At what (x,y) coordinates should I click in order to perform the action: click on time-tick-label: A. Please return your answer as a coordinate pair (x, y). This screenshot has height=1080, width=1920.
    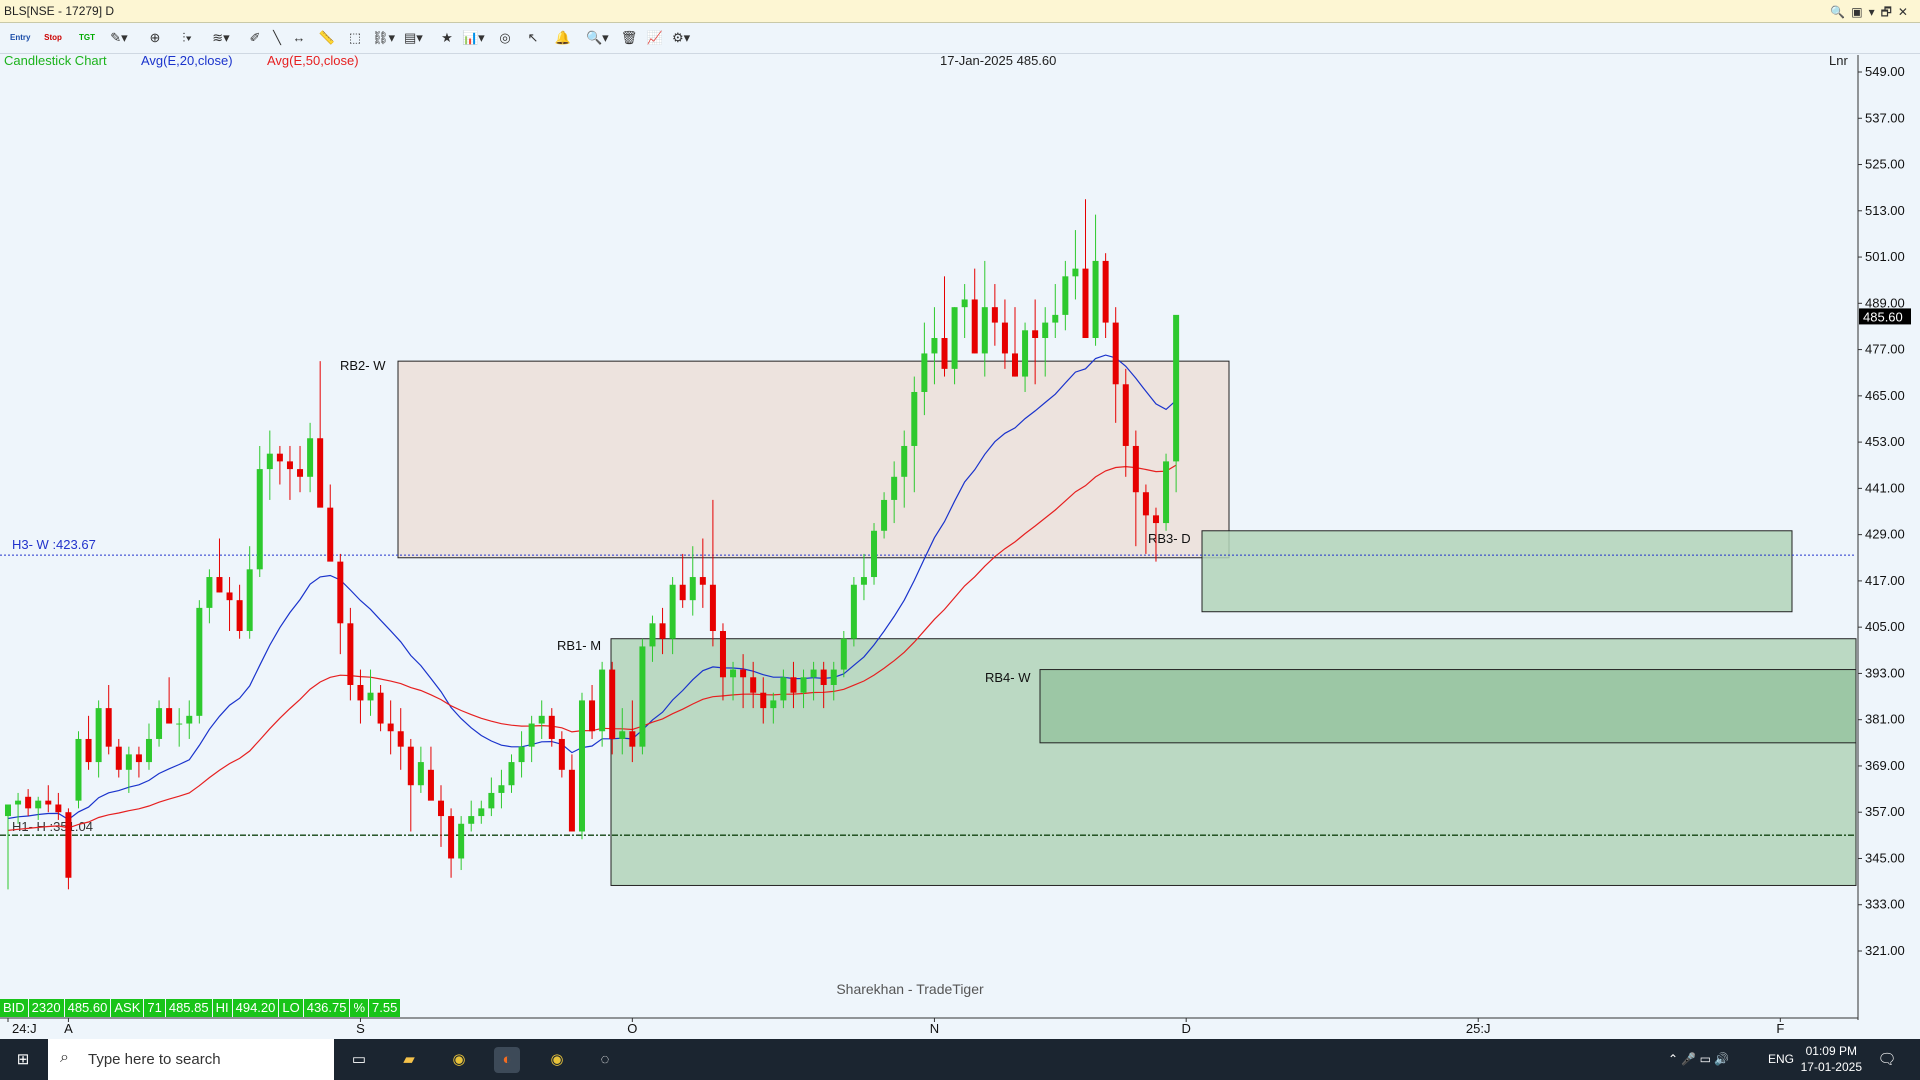
    Looking at the image, I should click on (68, 1028).